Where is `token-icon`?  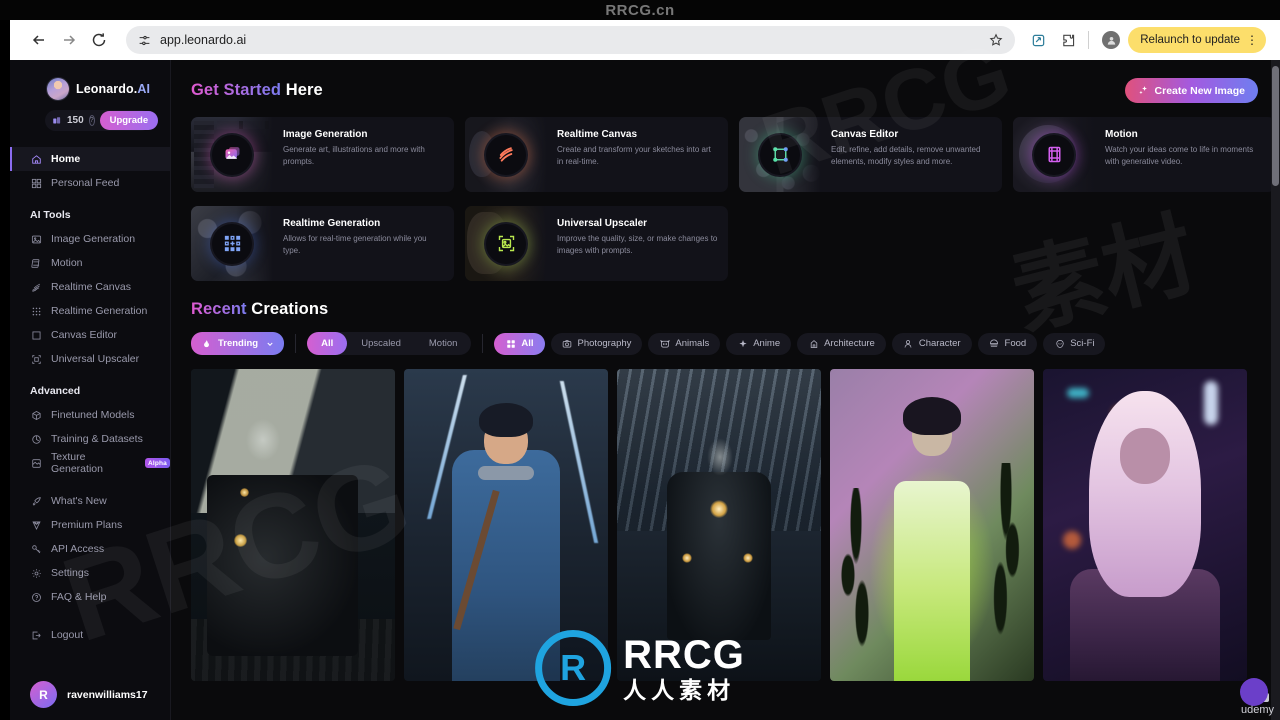 token-icon is located at coordinates (57, 121).